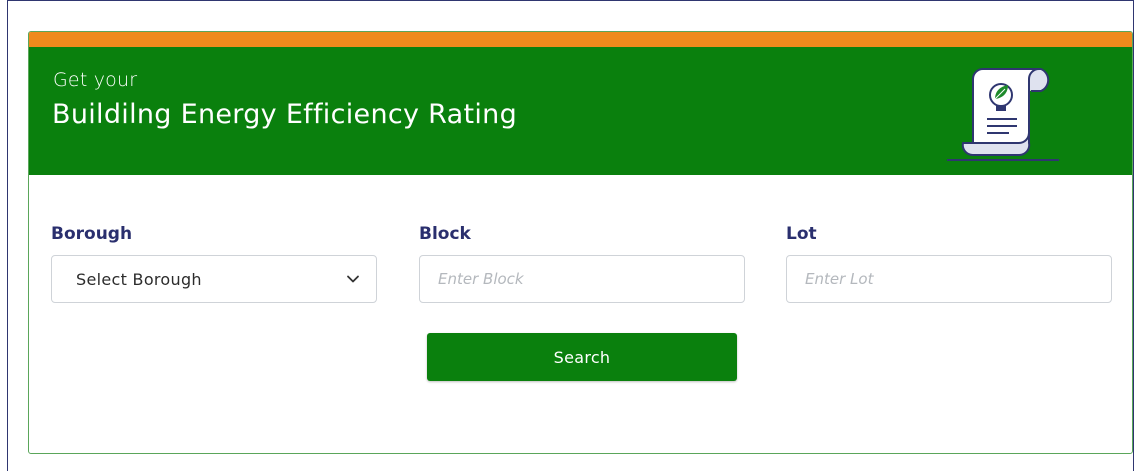  Describe the element at coordinates (801, 234) in the screenshot. I see `lot-label: Lot` at that location.